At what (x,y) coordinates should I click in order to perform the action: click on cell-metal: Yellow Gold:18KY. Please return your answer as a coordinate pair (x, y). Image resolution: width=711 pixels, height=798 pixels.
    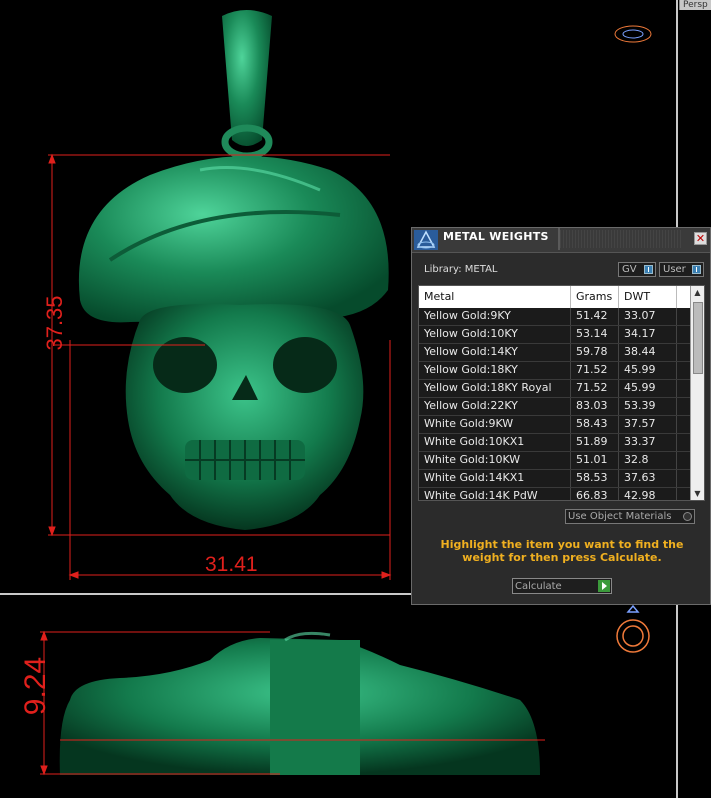
    Looking at the image, I should click on (495, 370).